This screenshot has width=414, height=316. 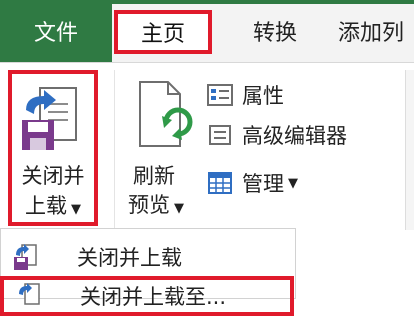 What do you see at coordinates (220, 135) in the screenshot?
I see `advanced-editor-icon` at bounding box center [220, 135].